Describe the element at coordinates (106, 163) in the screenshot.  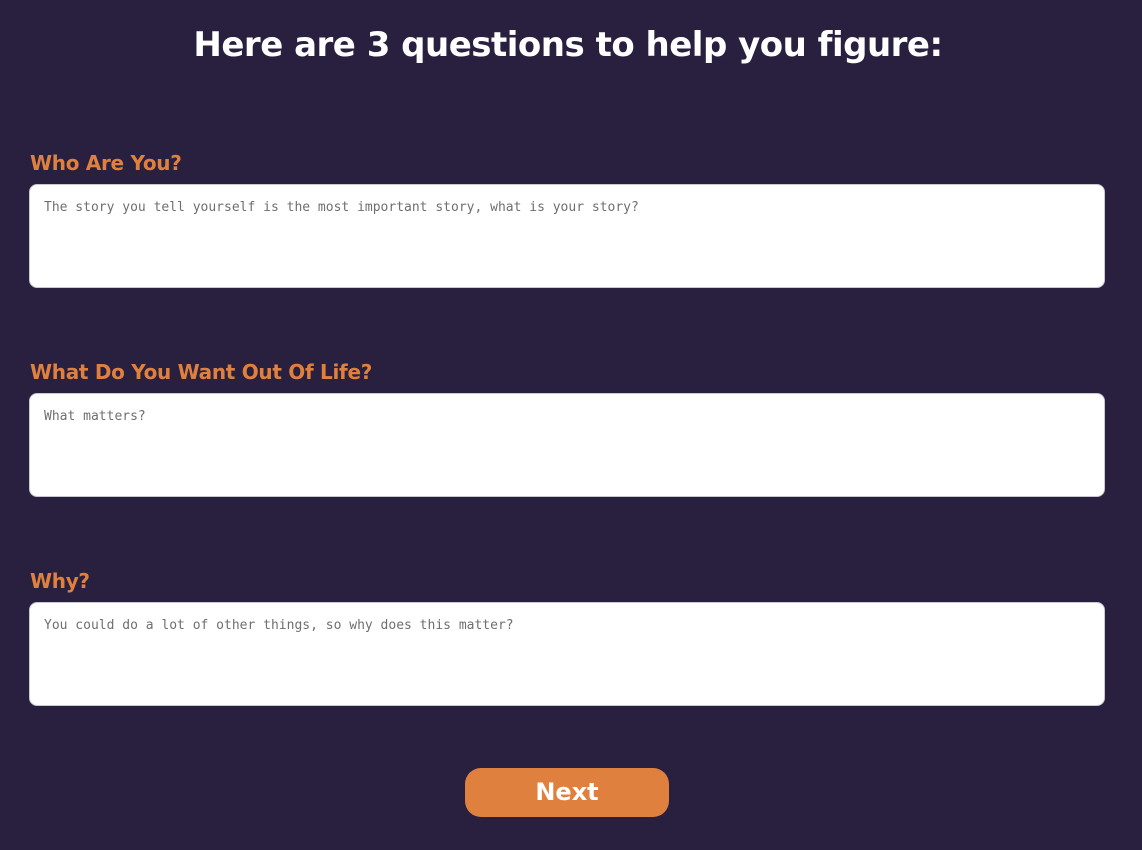
I see `question-label-who-are-you: Who Are You?` at that location.